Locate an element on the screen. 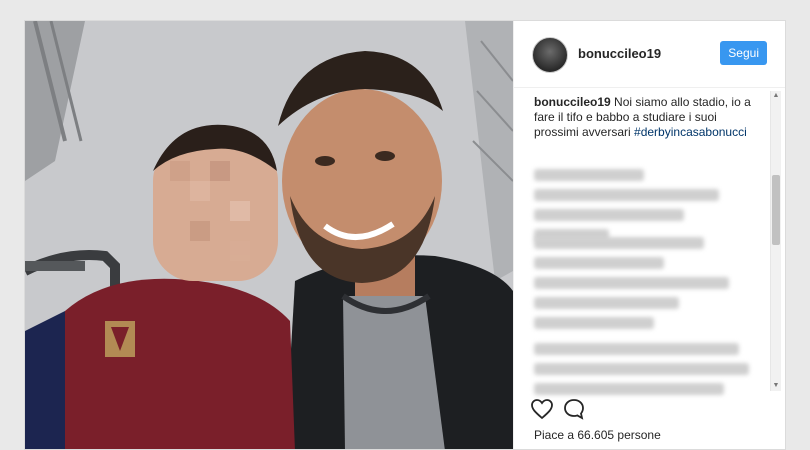 This screenshot has height=450, width=810. post-header: bonuccileo19 Segui is located at coordinates (649, 54).